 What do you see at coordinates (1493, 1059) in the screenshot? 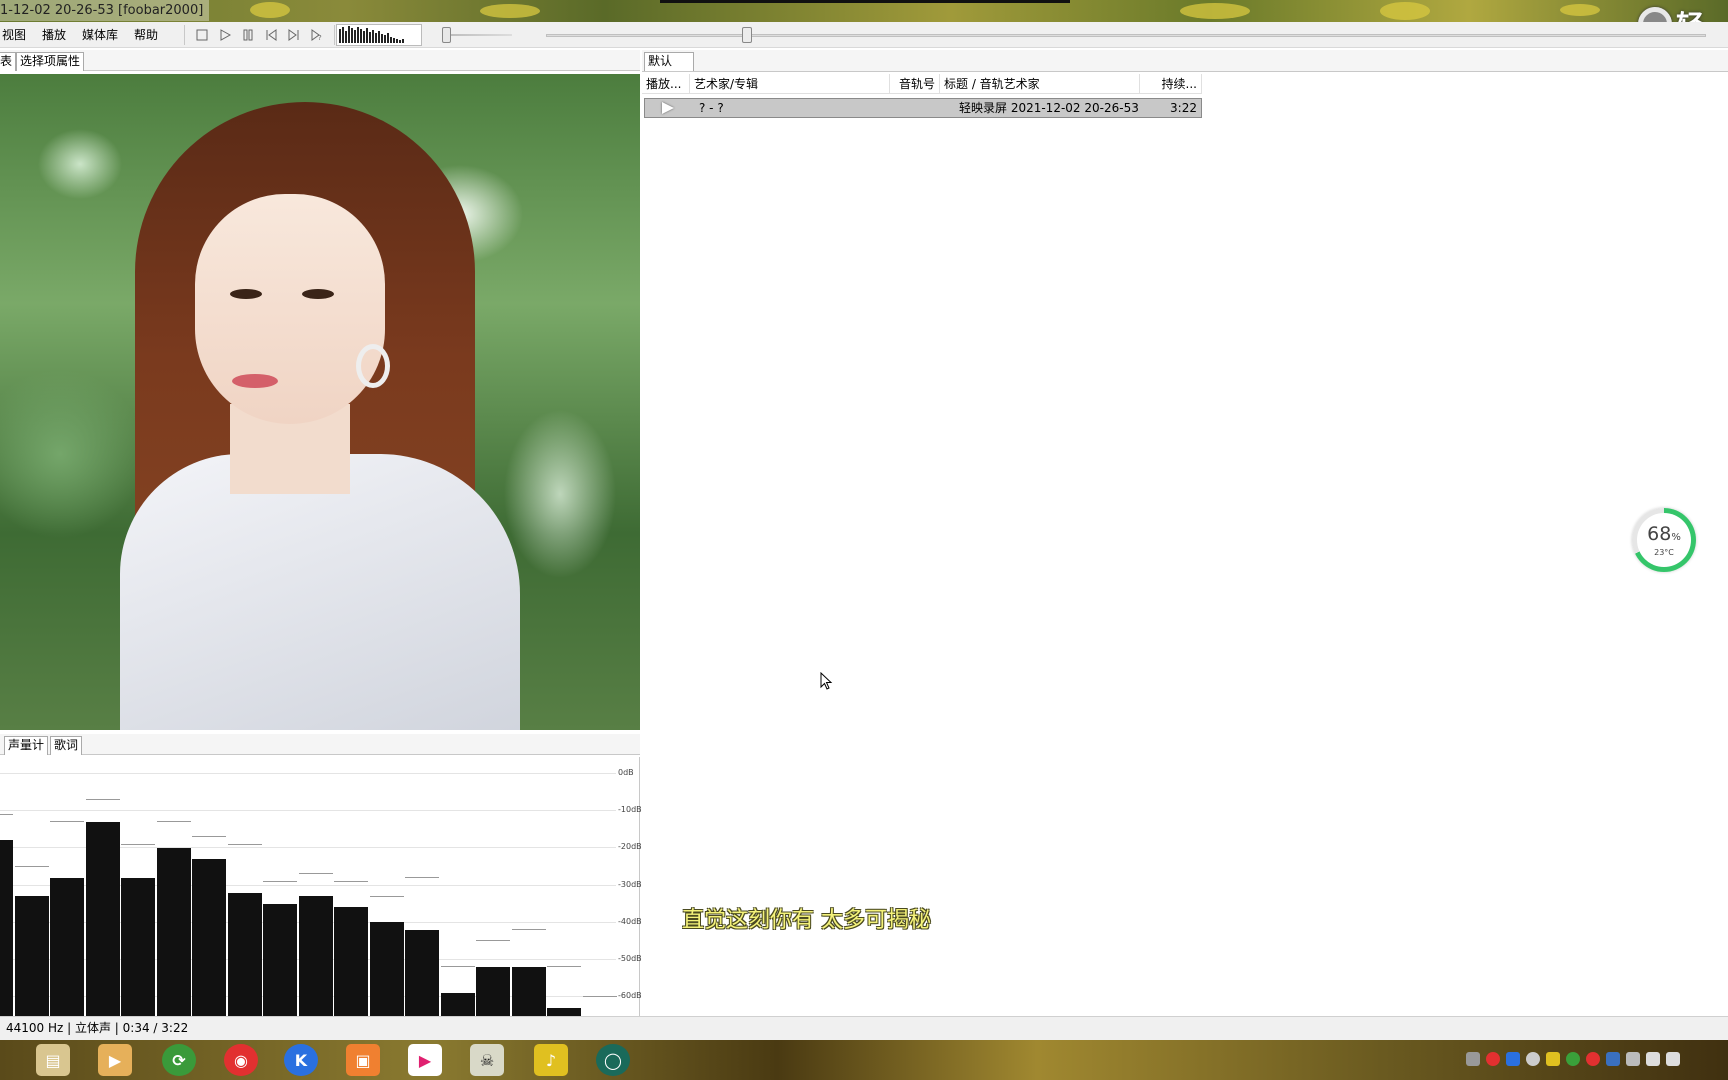
I see `tray-record-icon` at bounding box center [1493, 1059].